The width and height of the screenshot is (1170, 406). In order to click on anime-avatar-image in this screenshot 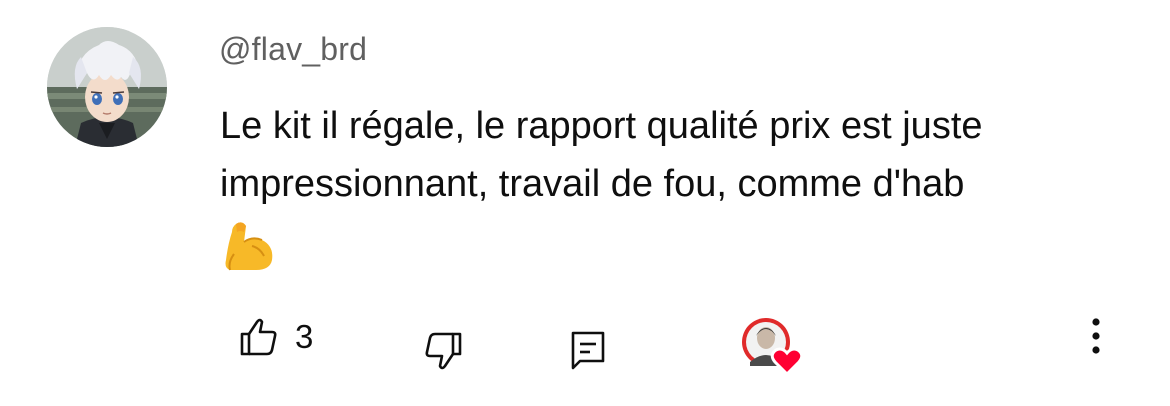, I will do `click(107, 87)`.